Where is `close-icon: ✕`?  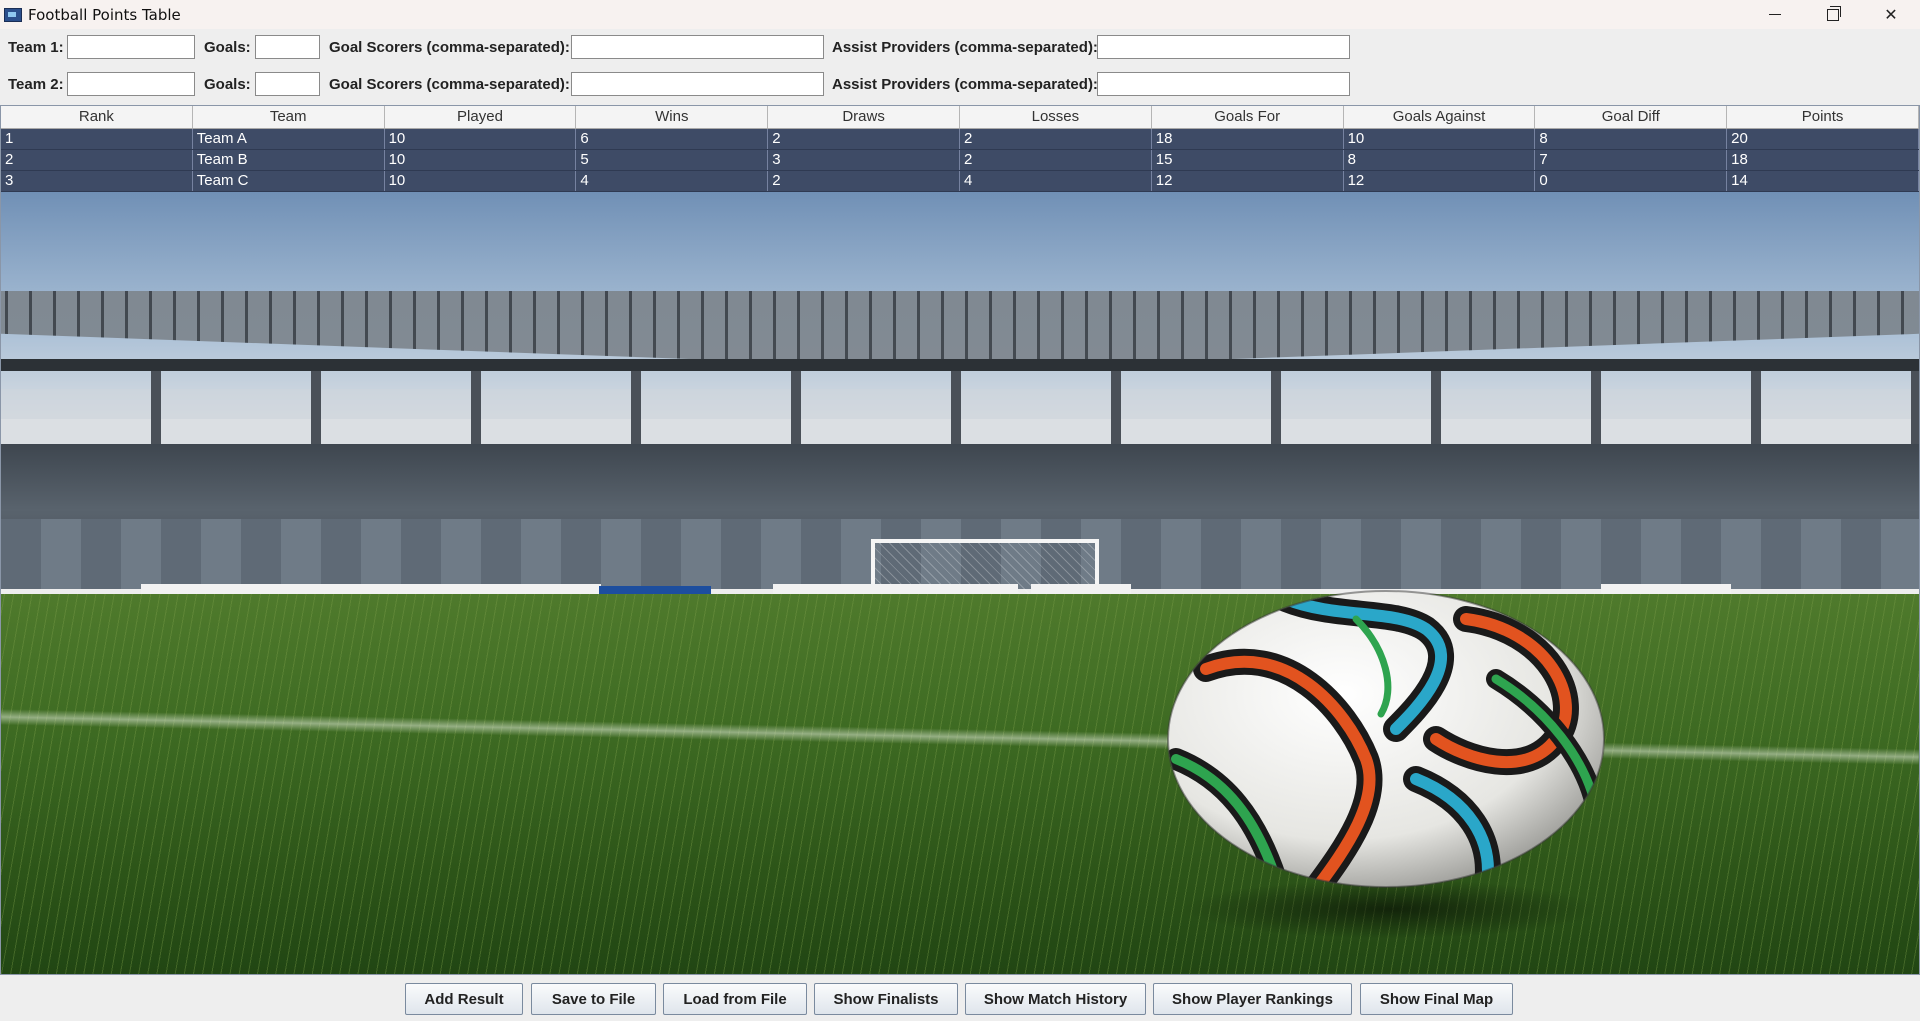 close-icon: ✕ is located at coordinates (1891, 14).